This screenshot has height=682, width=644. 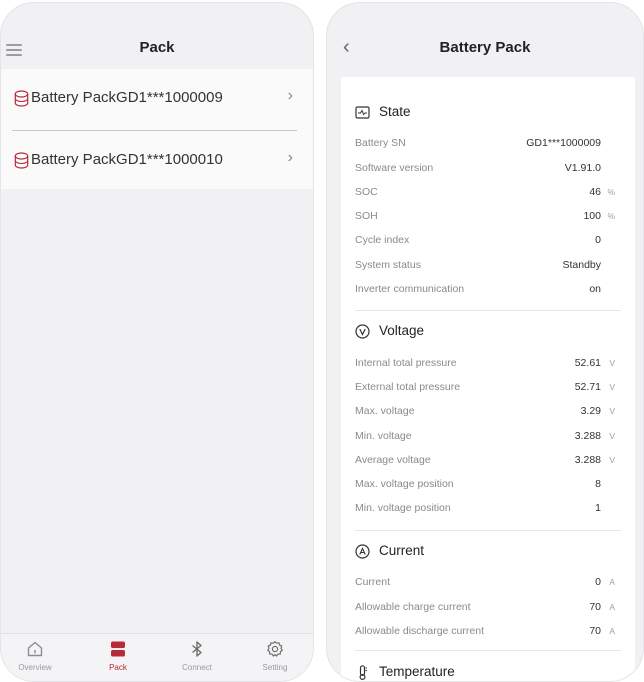 What do you see at coordinates (582, 168) in the screenshot?
I see `row-value: V1.91.0` at bounding box center [582, 168].